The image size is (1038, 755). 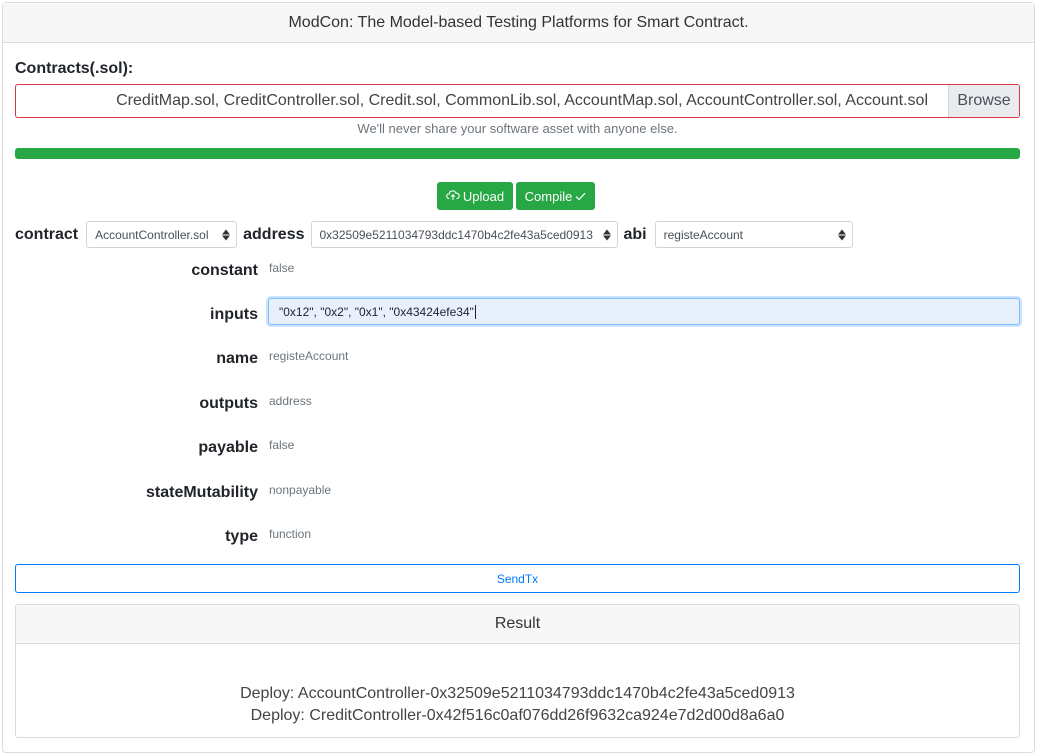 What do you see at coordinates (309, 356) in the screenshot?
I see `name-value: registeAccount` at bounding box center [309, 356].